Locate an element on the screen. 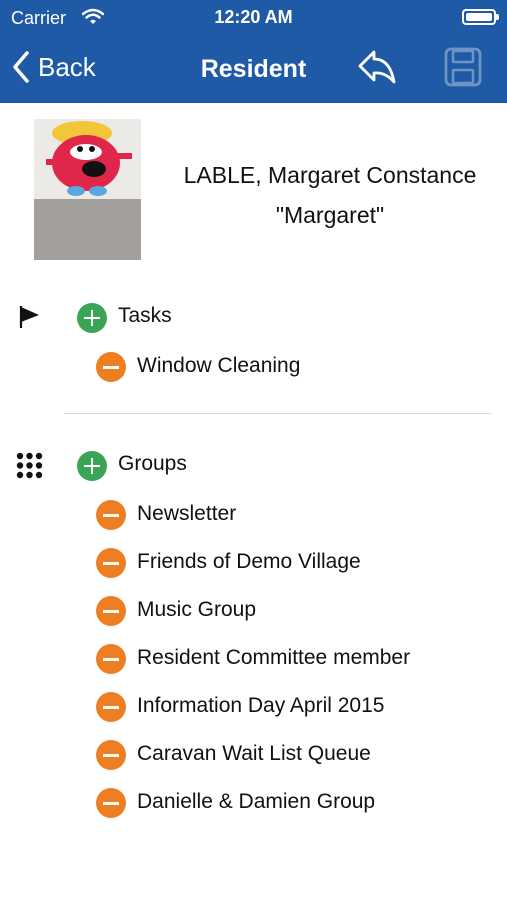  divider is located at coordinates (277, 413).